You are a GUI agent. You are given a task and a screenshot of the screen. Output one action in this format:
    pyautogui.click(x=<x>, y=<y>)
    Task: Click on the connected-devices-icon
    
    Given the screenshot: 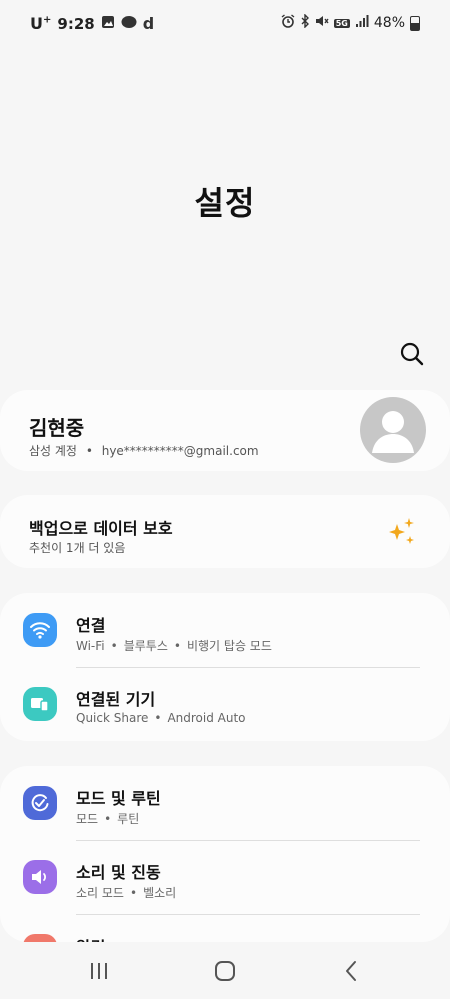 What is the action you would take?
    pyautogui.click(x=40, y=704)
    